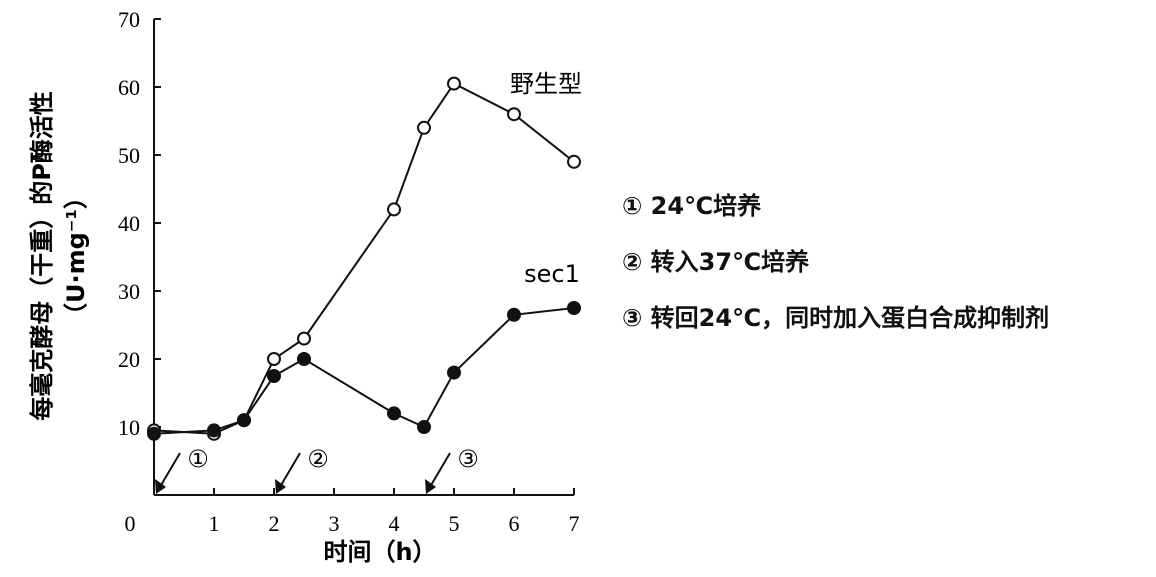 The height and width of the screenshot is (577, 1156). I want to click on series-label-2: sec1, so click(552, 274).